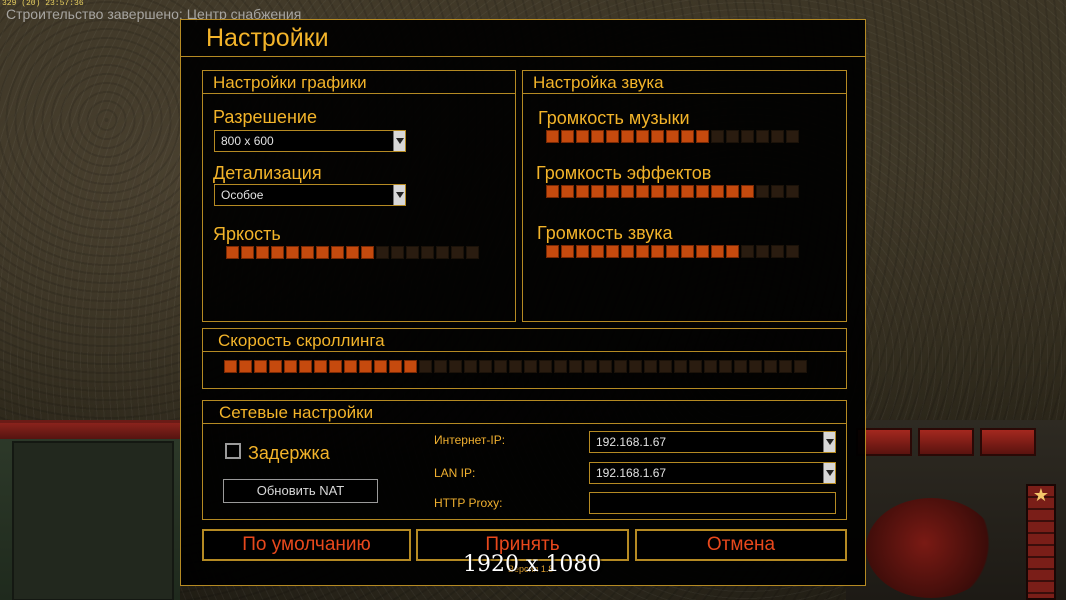 Image resolution: width=1066 pixels, height=600 pixels. Describe the element at coordinates (712, 442) in the screenshot. I see `internet-ip-dropdown: 192.168.1.67` at that location.